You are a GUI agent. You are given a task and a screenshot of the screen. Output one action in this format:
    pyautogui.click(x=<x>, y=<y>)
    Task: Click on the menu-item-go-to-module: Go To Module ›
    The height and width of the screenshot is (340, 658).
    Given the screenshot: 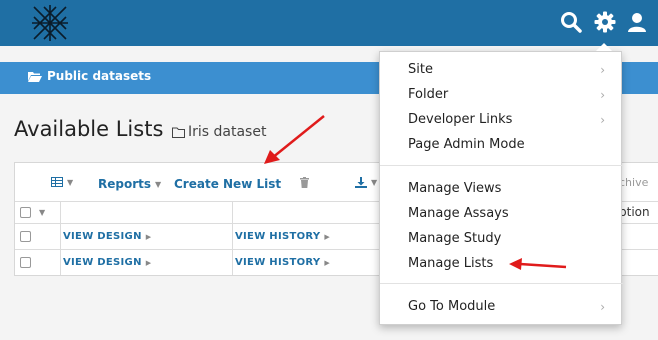 What is the action you would take?
    pyautogui.click(x=501, y=306)
    